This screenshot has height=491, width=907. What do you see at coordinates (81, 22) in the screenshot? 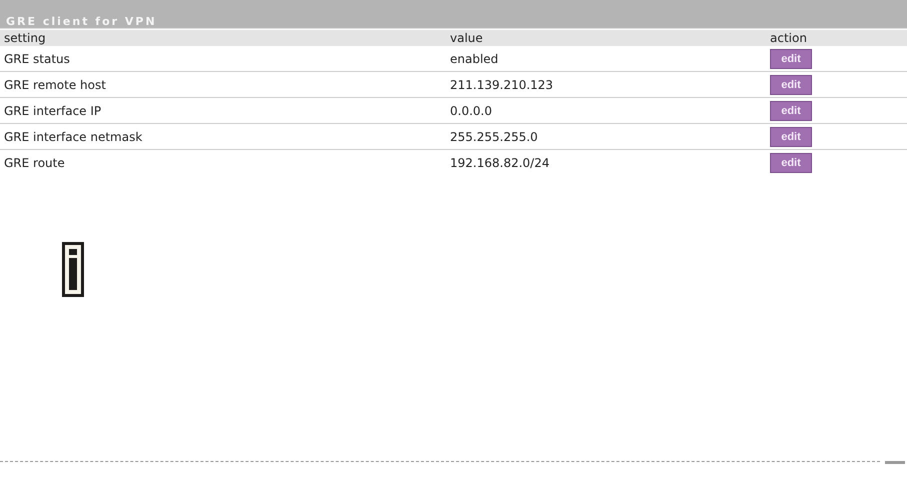
I see `panel-title: GRE client for VPN` at bounding box center [81, 22].